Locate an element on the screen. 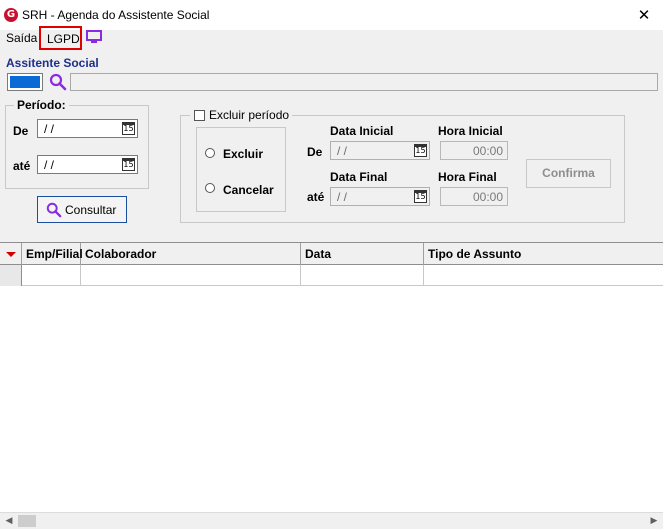  excluir-periodo-label: Excluir período is located at coordinates (249, 115).